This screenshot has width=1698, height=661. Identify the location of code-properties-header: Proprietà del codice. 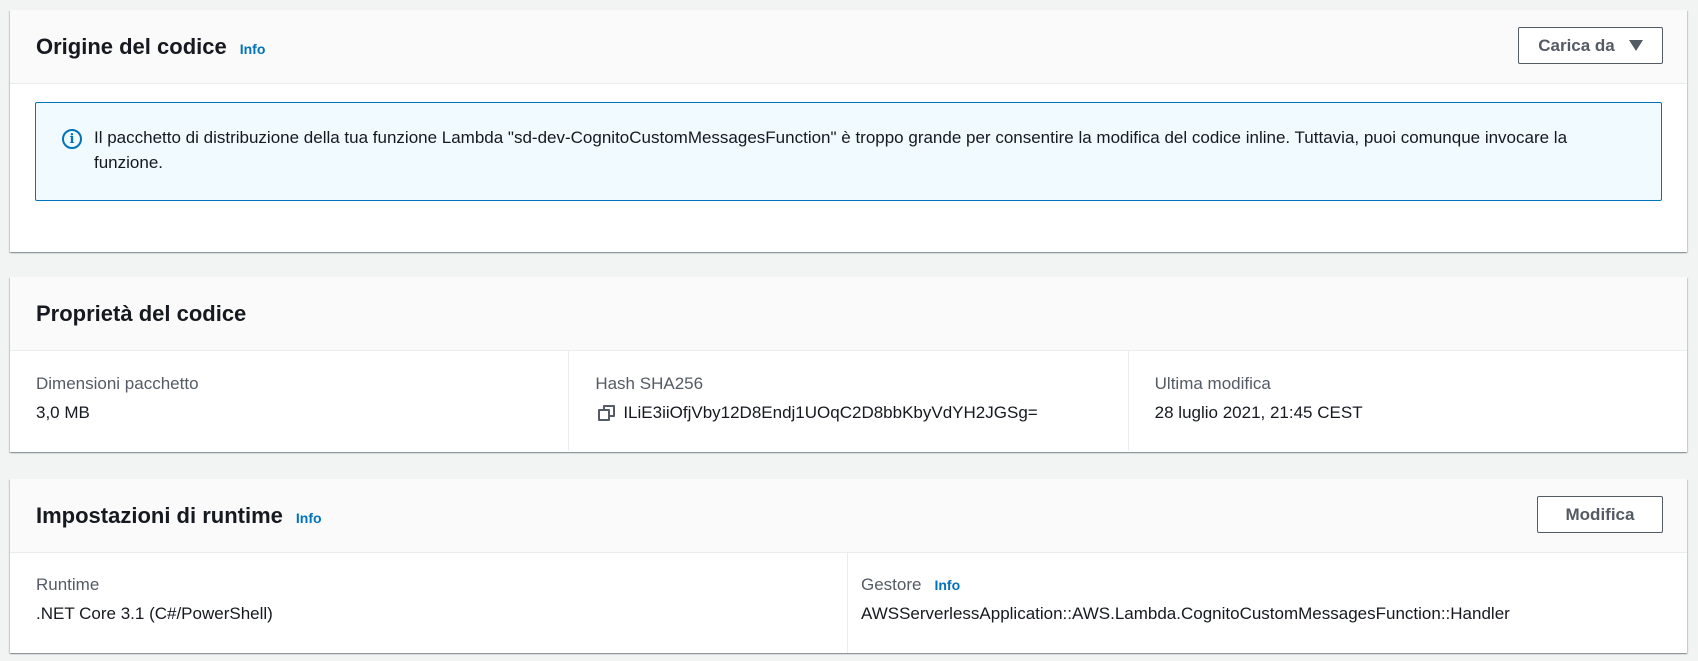
(848, 314).